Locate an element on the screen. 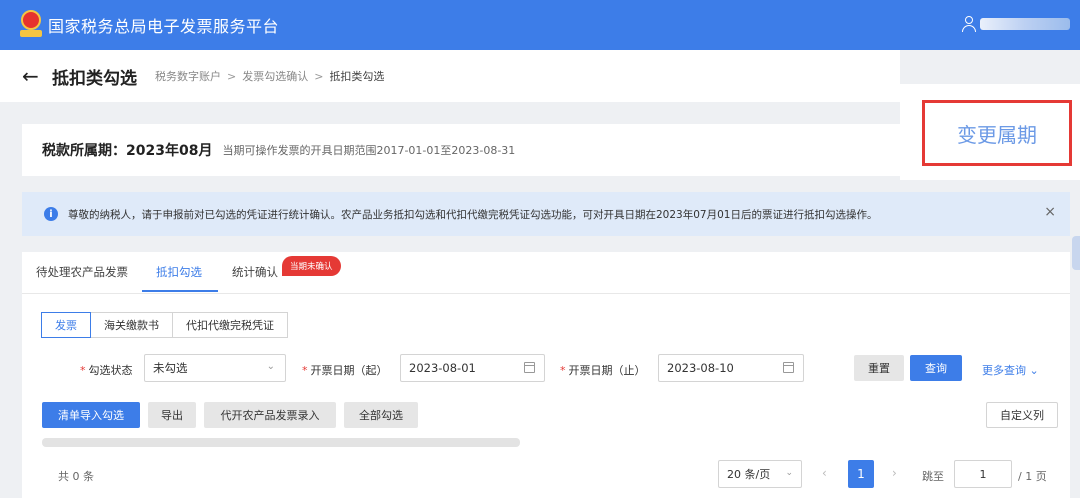 The image size is (1080, 498). status-select: 未勾选 ⌄ is located at coordinates (215, 368).